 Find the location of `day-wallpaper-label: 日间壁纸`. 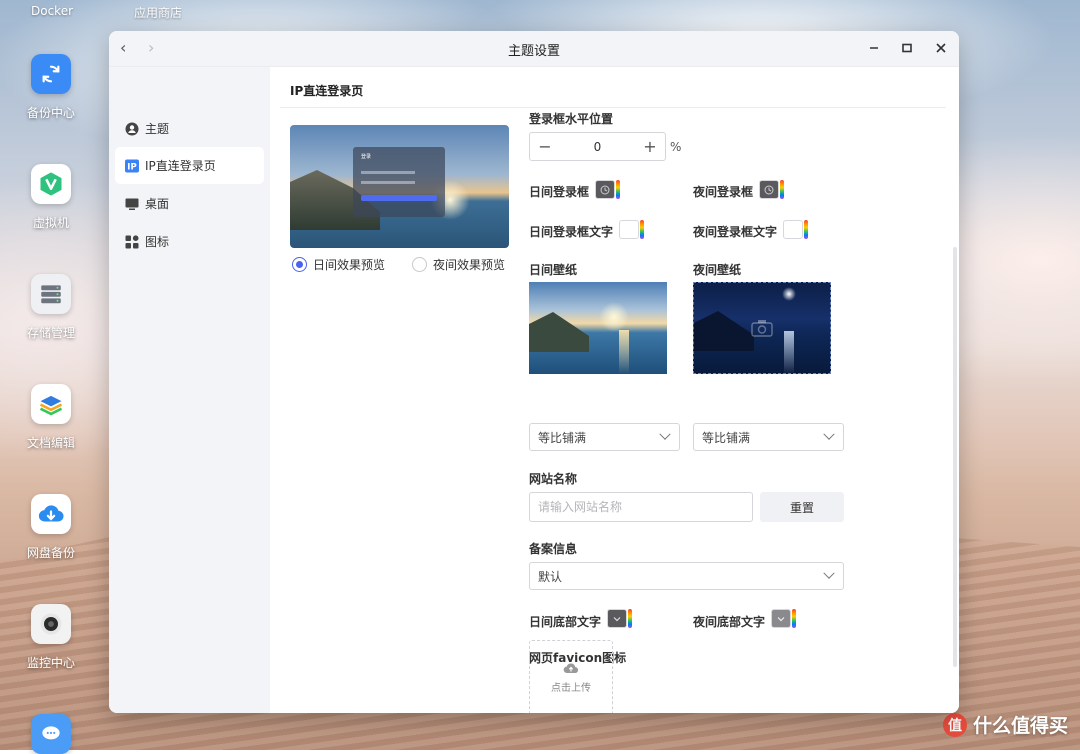

day-wallpaper-label: 日间壁纸 is located at coordinates (553, 270).